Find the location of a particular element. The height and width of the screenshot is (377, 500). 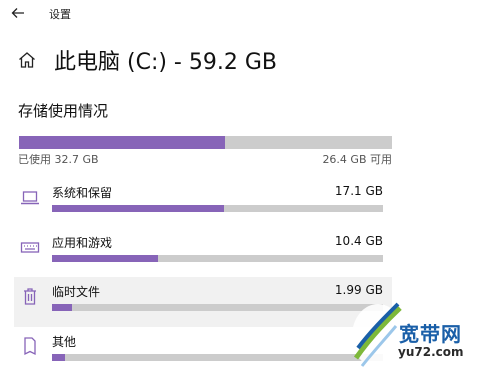

category-apps-games: 应用和游戏 10.4 GB is located at coordinates (203, 253).